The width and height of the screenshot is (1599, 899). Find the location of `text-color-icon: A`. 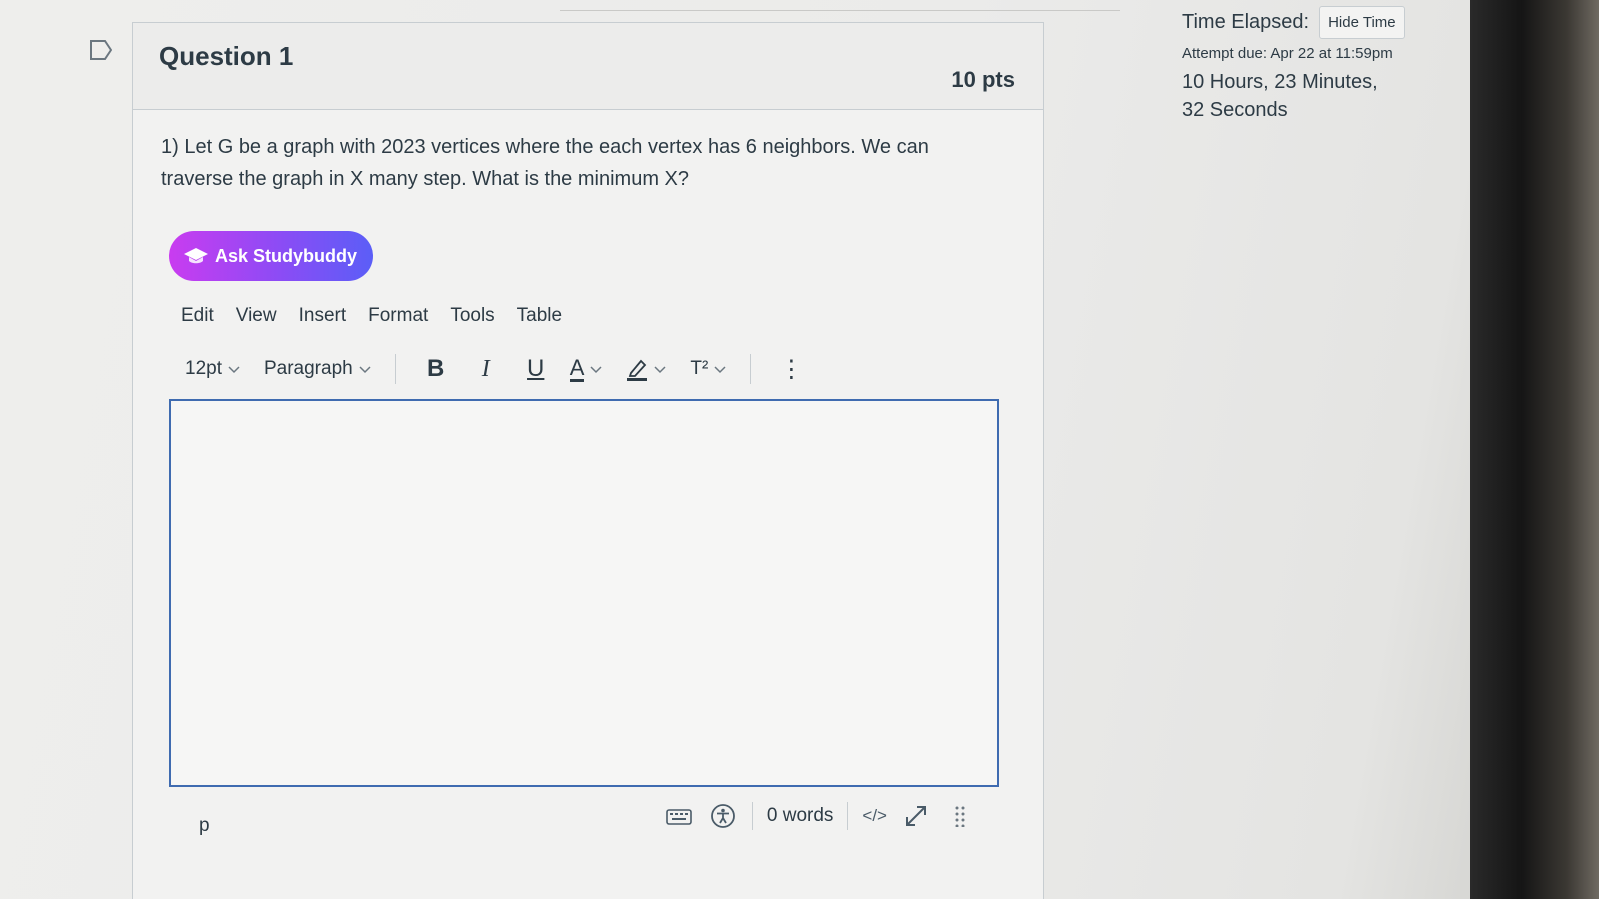

text-color-icon: A is located at coordinates (577, 368).